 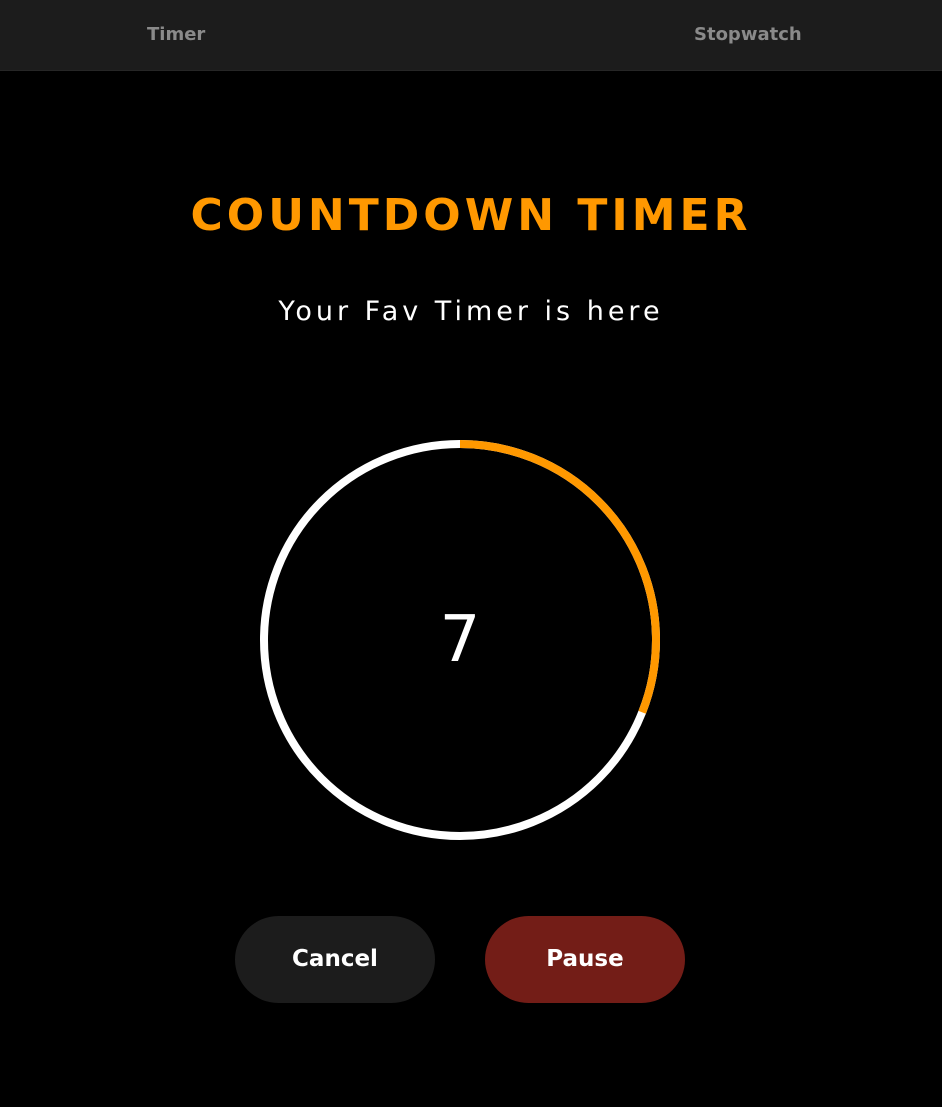 I want to click on tab-stopwatch: Stopwatch, so click(x=748, y=35).